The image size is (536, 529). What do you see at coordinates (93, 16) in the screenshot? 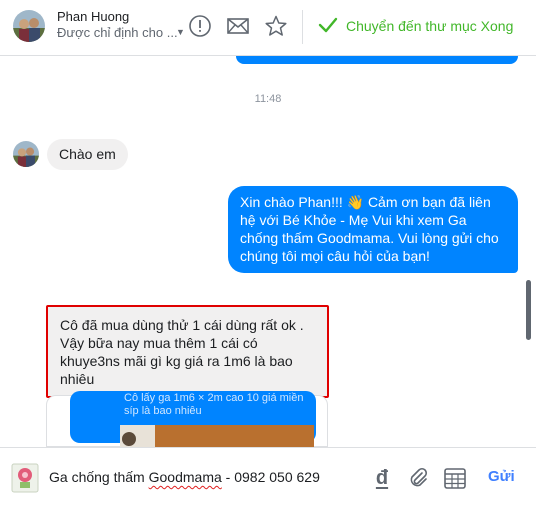
I see `contact-name: Phan Huong` at bounding box center [93, 16].